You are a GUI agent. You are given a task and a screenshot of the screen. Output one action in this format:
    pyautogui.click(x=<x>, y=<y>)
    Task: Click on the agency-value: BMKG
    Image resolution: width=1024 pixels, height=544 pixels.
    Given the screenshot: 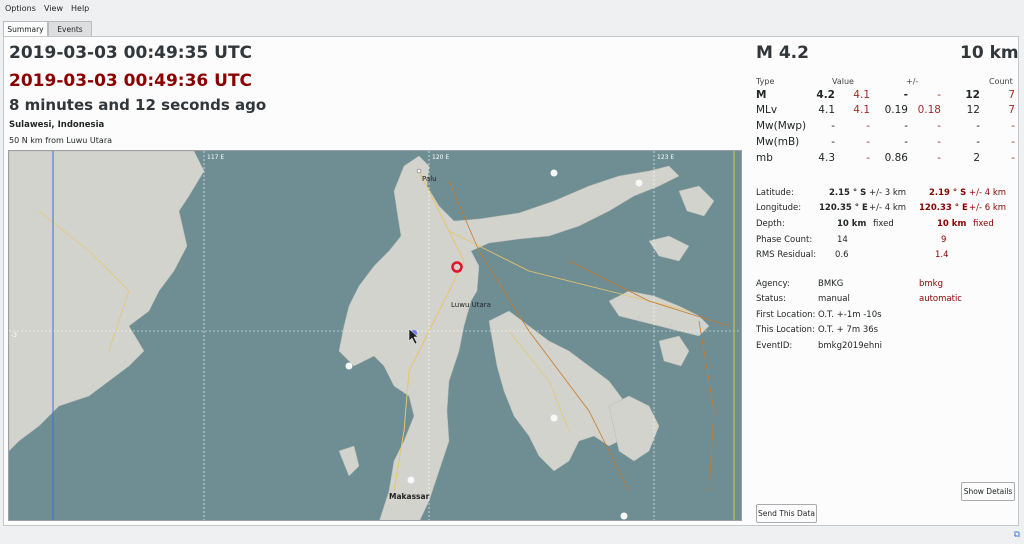 What is the action you would take?
    pyautogui.click(x=831, y=284)
    